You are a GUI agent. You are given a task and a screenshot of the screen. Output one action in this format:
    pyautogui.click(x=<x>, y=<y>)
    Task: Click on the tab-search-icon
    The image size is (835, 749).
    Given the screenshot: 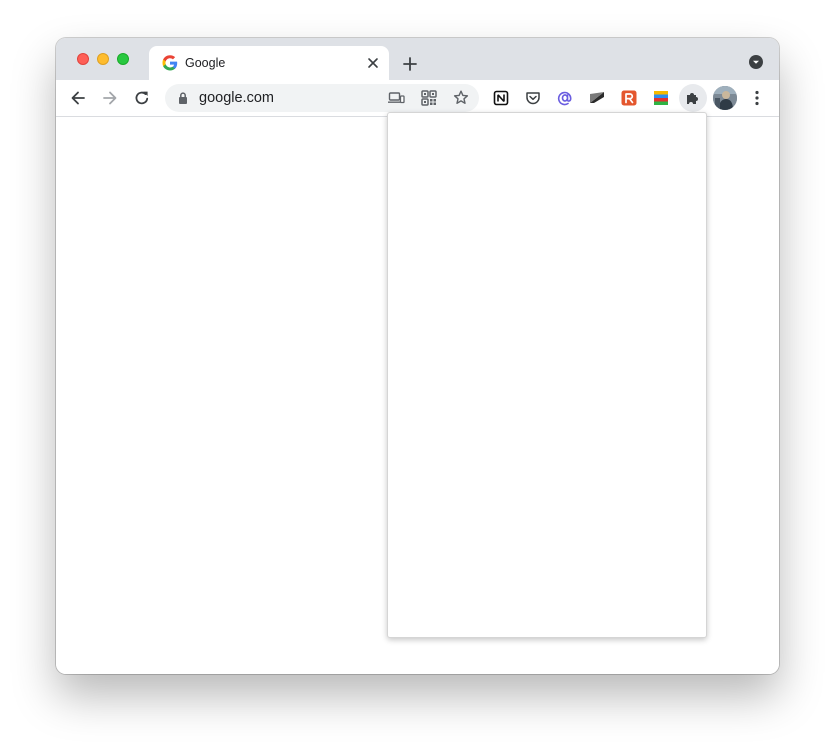 What is the action you would take?
    pyautogui.click(x=756, y=62)
    